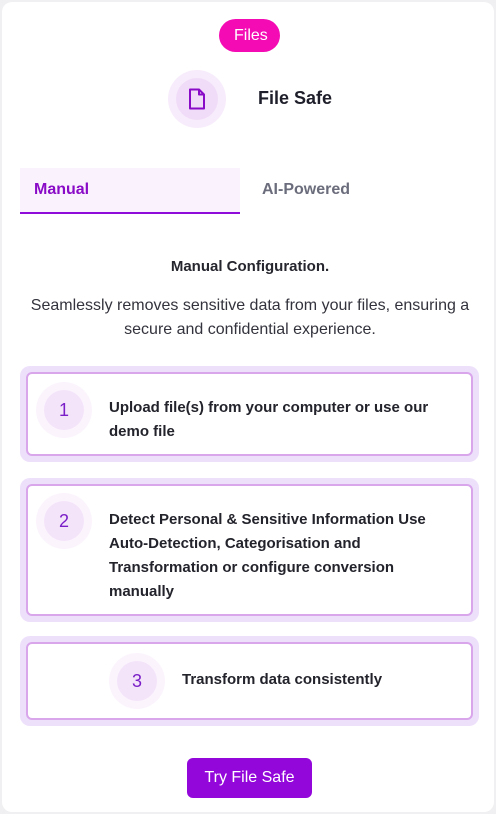 This screenshot has width=496, height=814. I want to click on tab-ai-powered: AI-Powered, so click(363, 191).